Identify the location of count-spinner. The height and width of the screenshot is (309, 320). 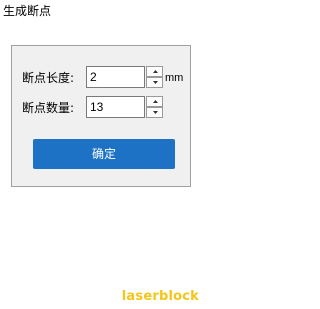
(154, 107).